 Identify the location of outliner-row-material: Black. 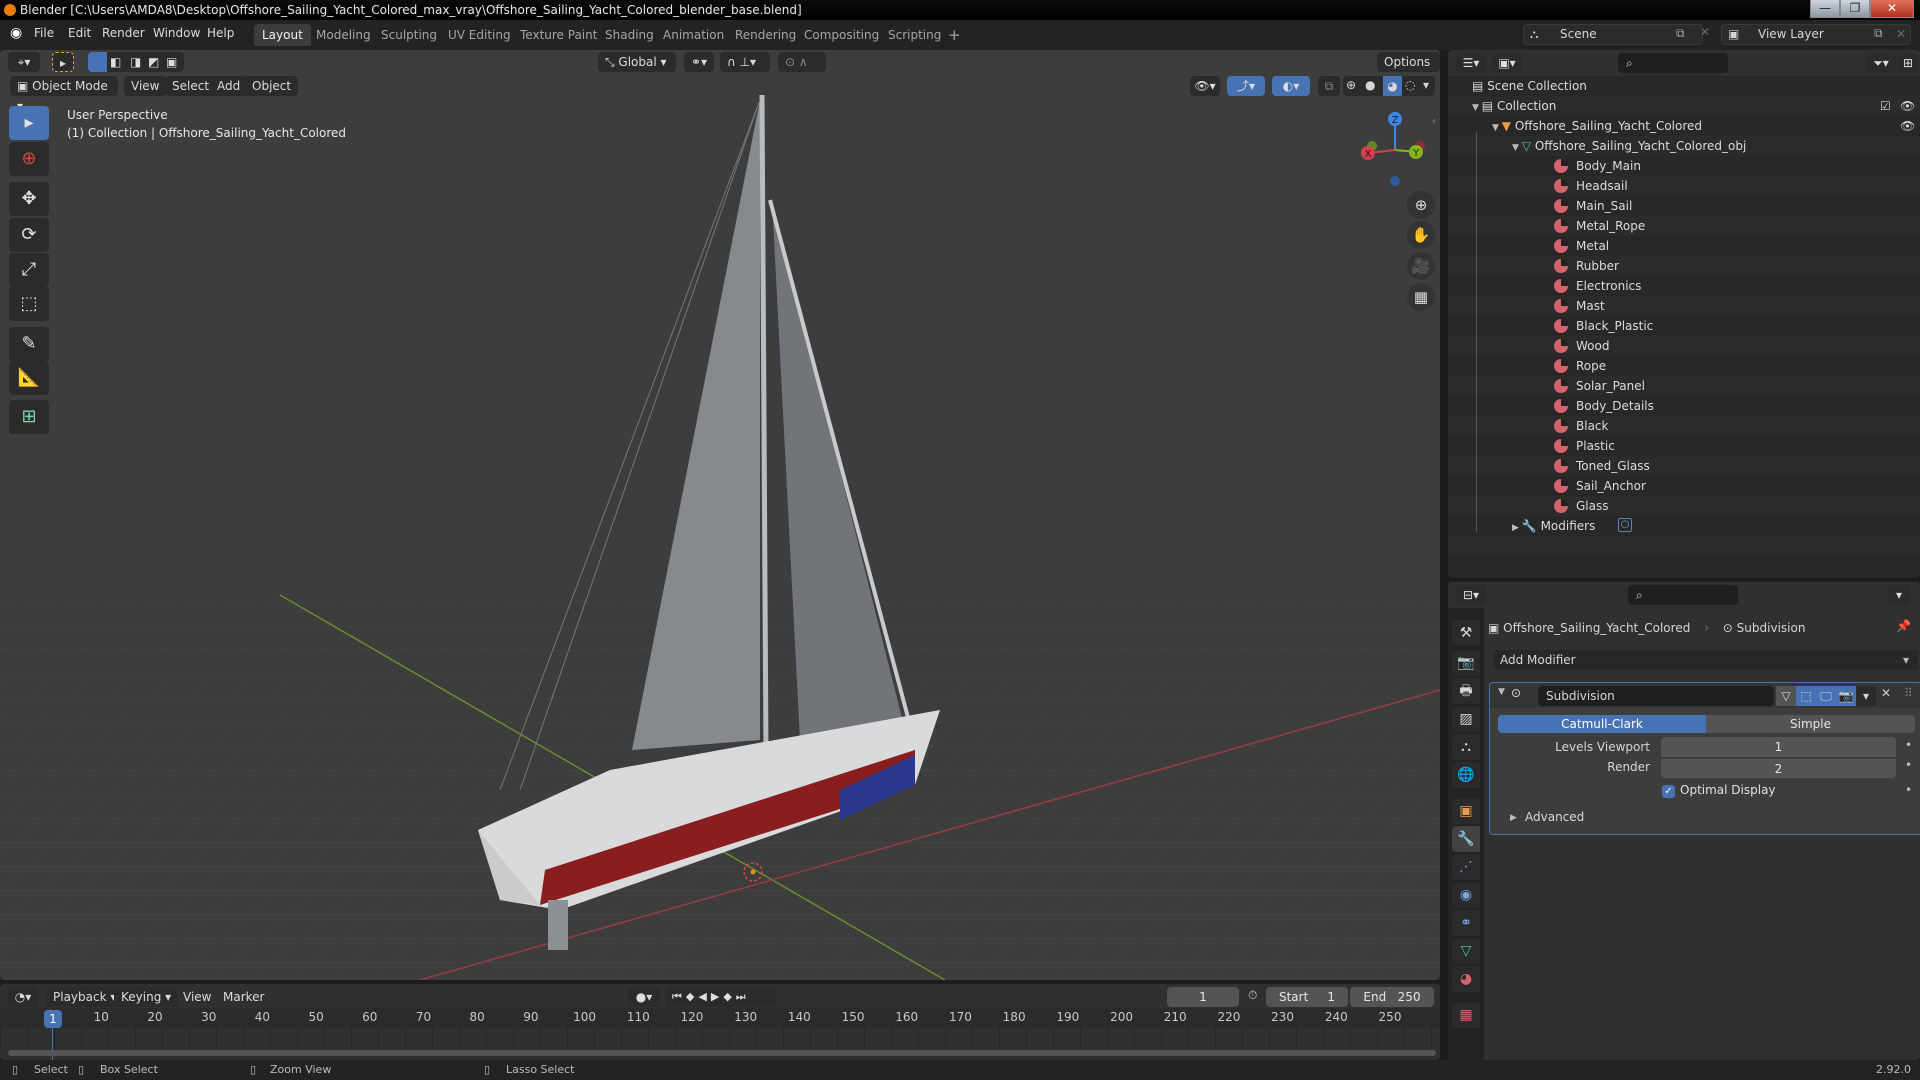
(1684, 426).